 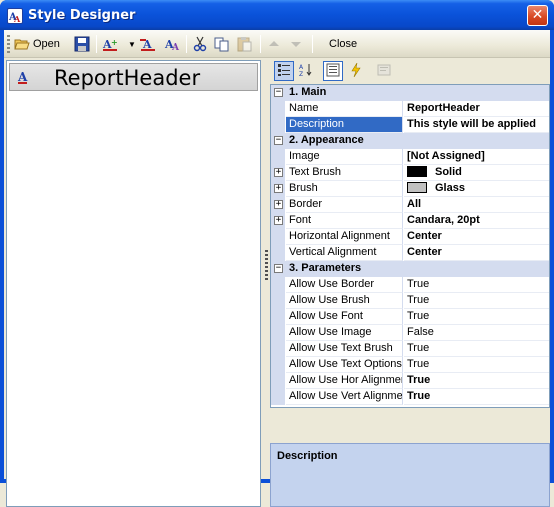 I want to click on property-row: Allow Use Border True, so click(x=410, y=285).